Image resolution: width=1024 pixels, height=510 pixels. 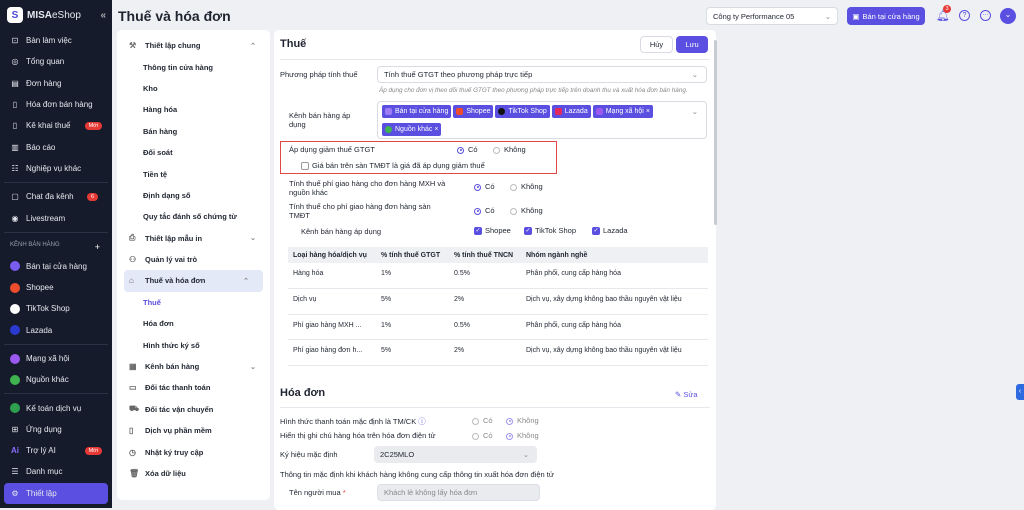 I want to click on avatar: ⌄, so click(x=1008, y=16).